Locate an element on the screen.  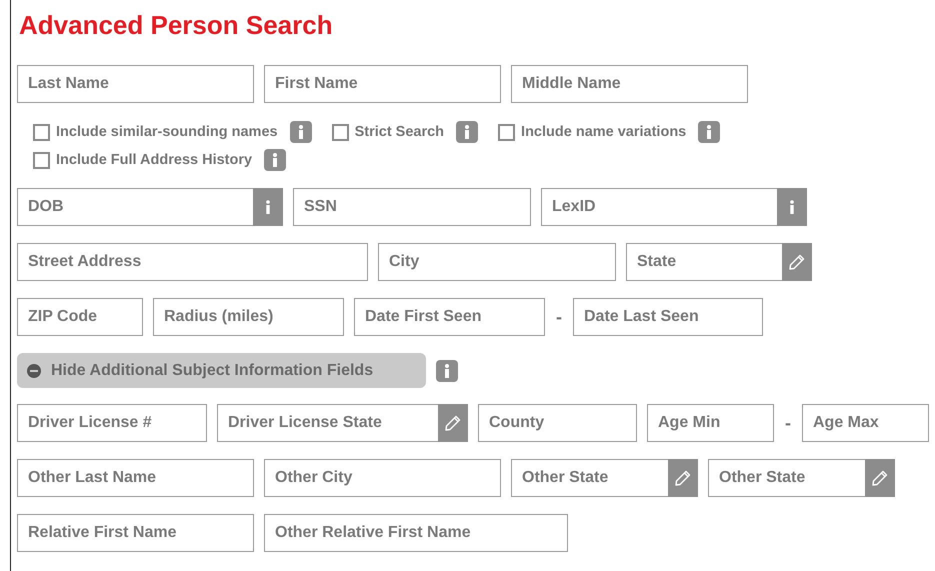
select-field: Driver License State is located at coordinates (327, 423).